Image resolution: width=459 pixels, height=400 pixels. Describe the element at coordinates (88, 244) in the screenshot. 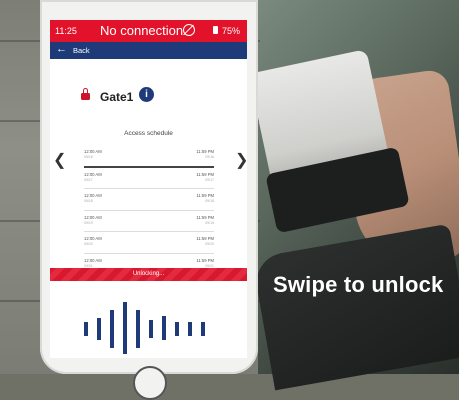

I see `row-start-date: 09/20` at that location.